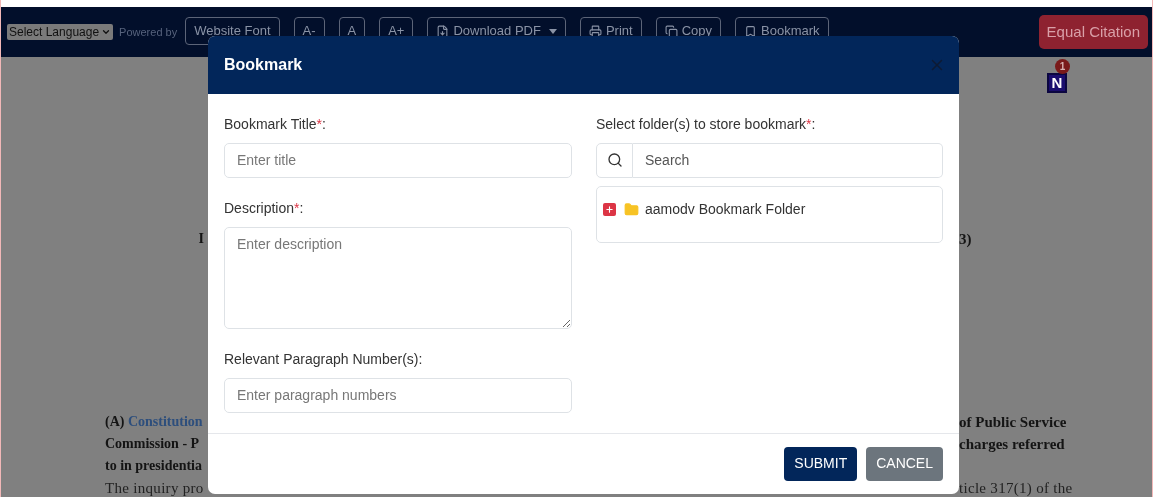 The height and width of the screenshot is (497, 1153). I want to click on field-label: Bookmark Title, so click(270, 124).